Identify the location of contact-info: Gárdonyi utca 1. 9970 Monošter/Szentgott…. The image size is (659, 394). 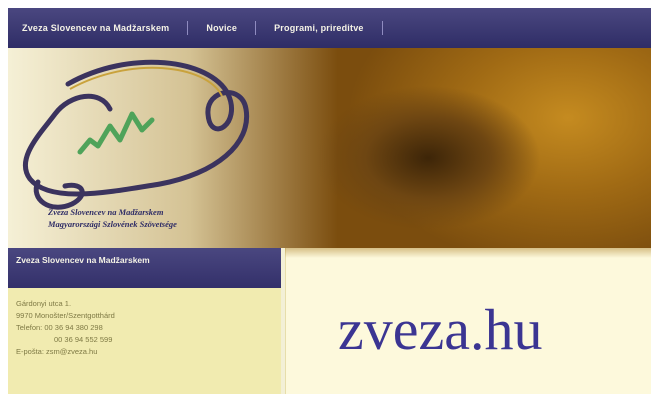
(144, 341).